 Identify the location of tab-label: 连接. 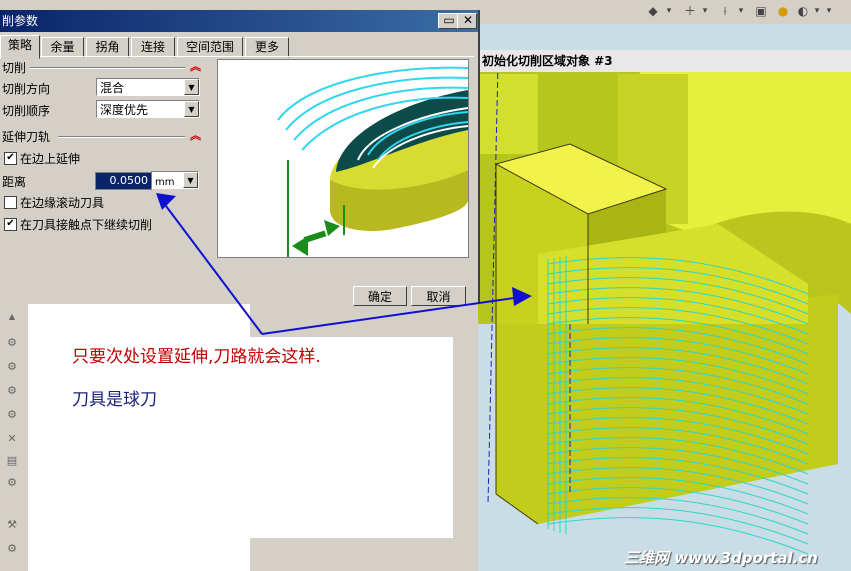
(152, 47).